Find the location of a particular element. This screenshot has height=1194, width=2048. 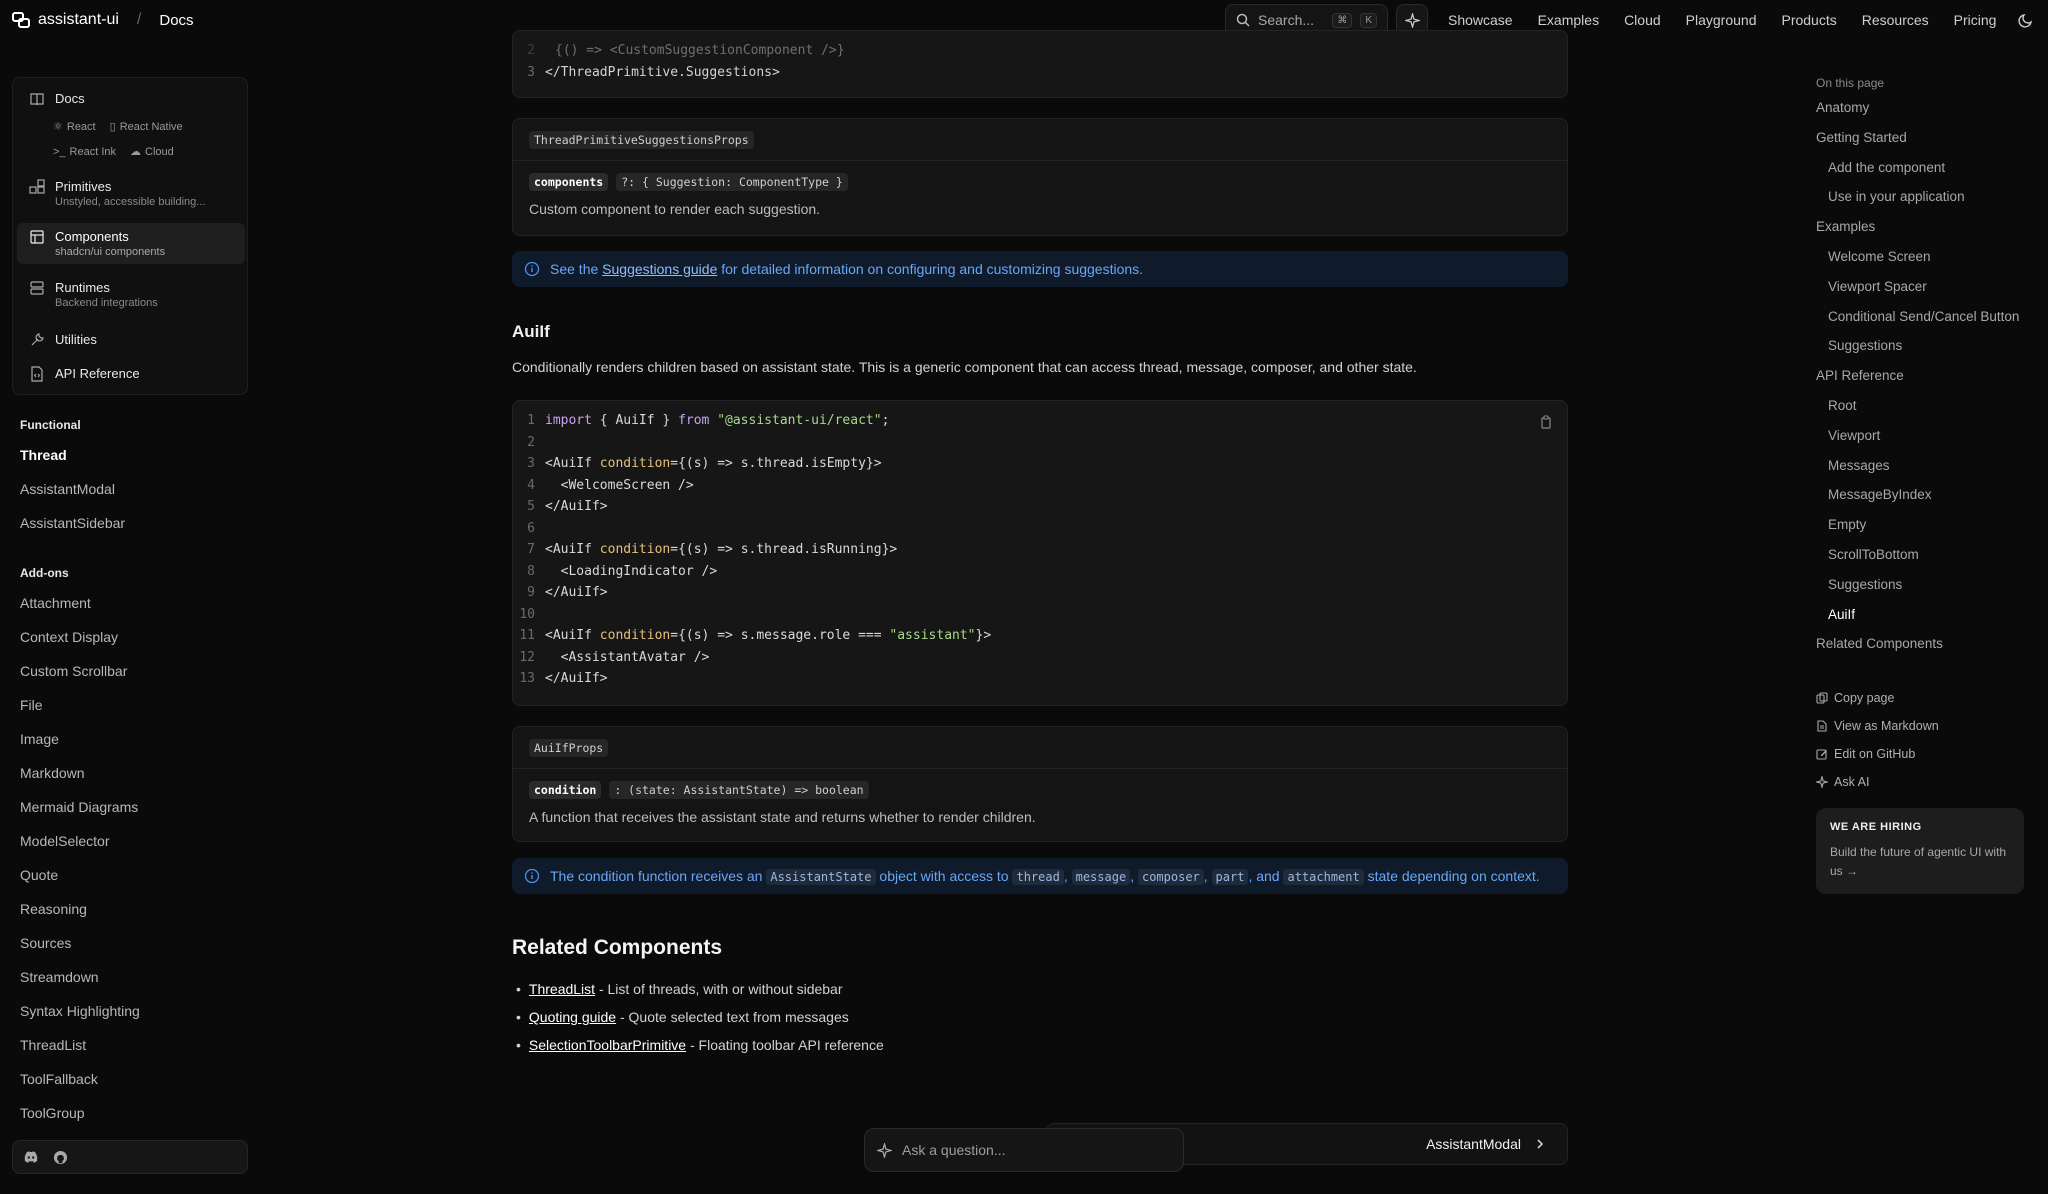

nav-playground: Playground is located at coordinates (1721, 20).